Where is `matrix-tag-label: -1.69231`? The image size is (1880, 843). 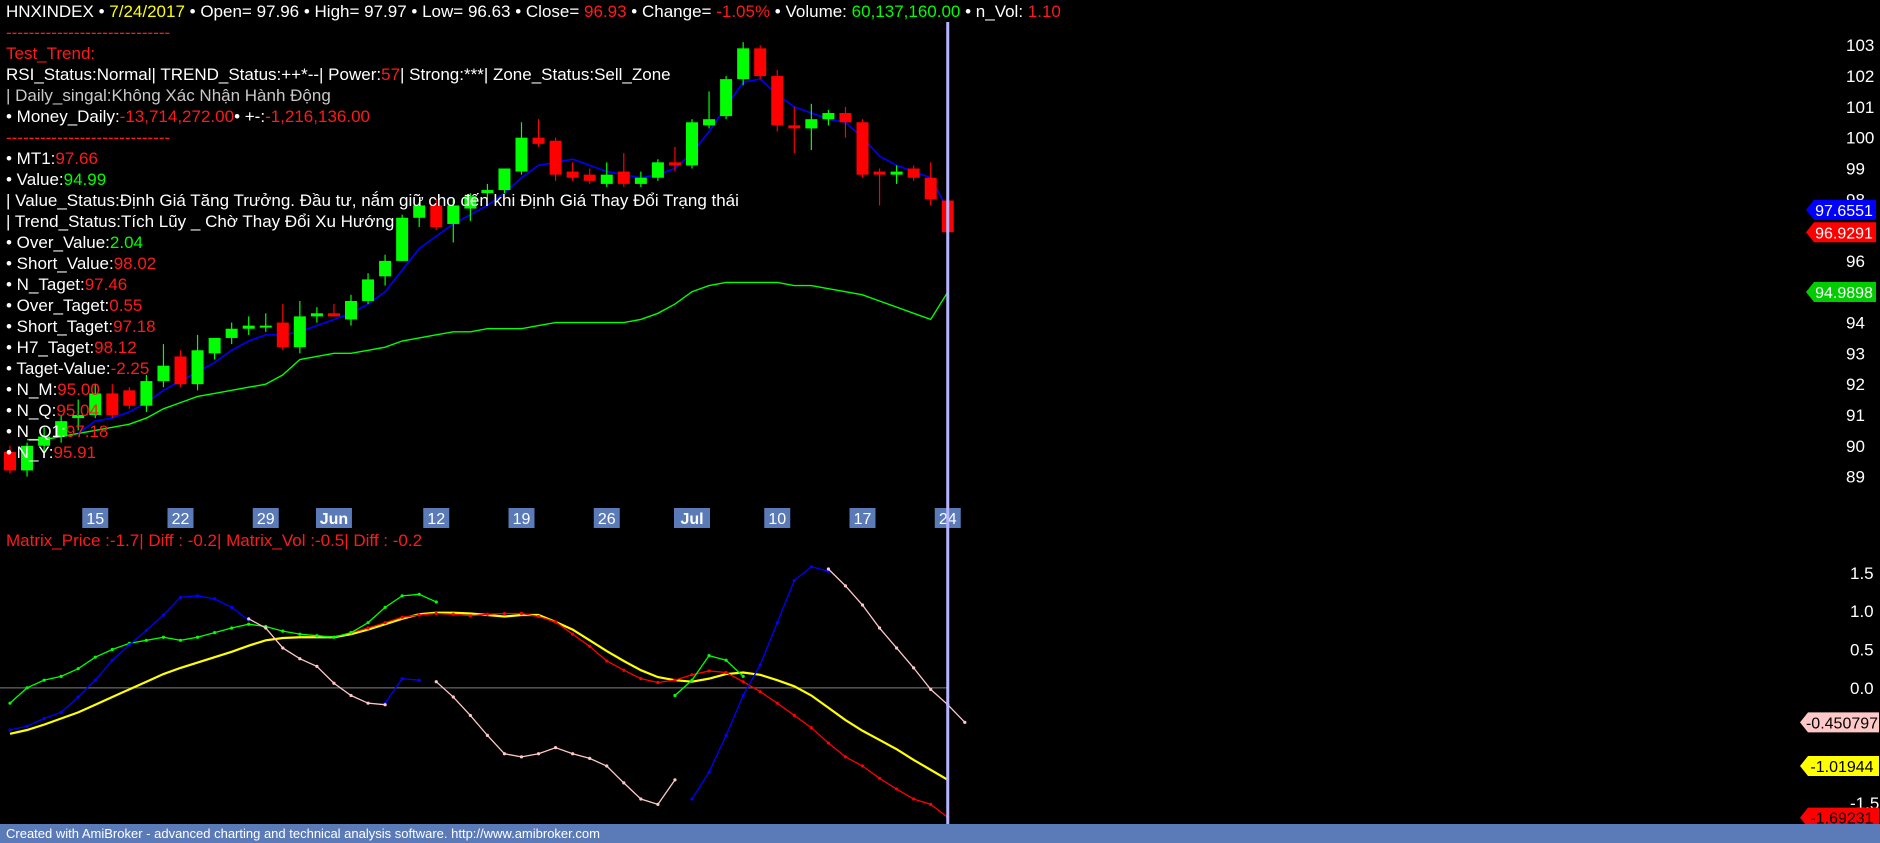
matrix-tag-label: -1.69231 is located at coordinates (1841, 819).